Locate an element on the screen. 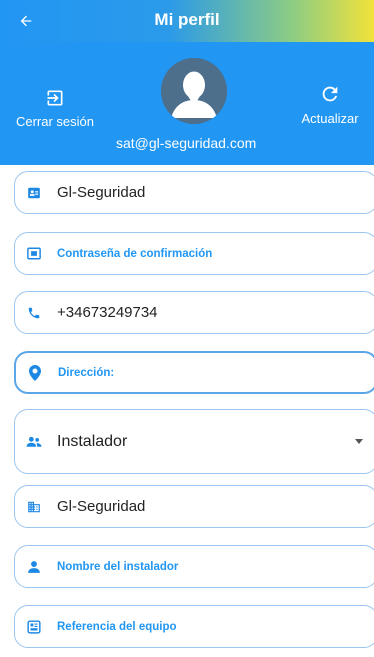 The image size is (374, 657). group-icon is located at coordinates (34, 442).